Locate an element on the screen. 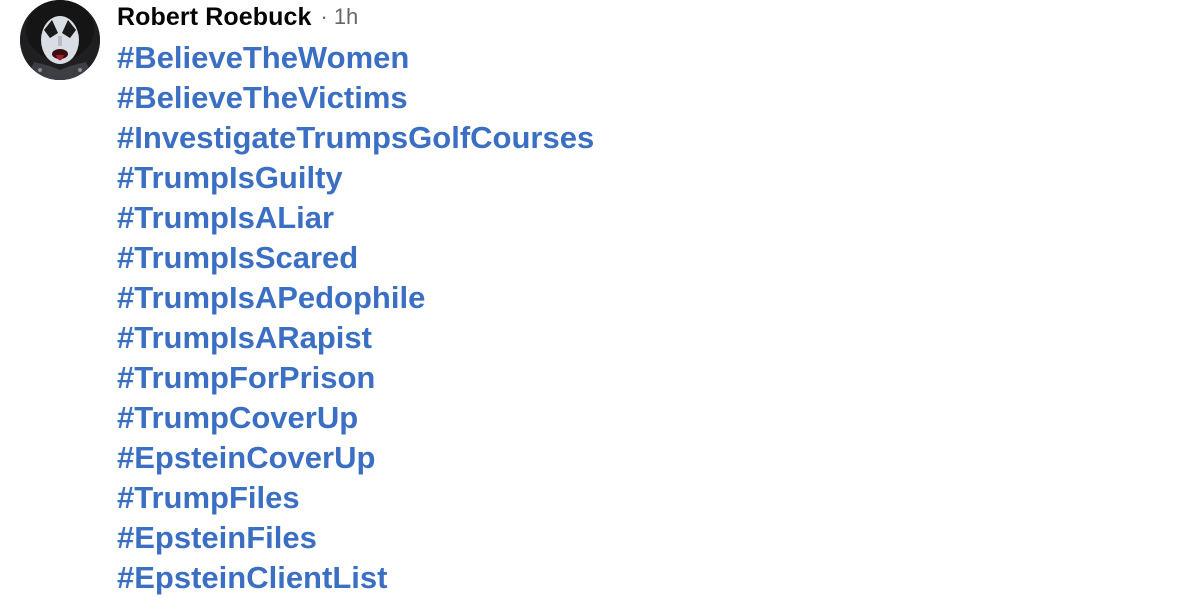  profile-avatar-icon is located at coordinates (60, 40).